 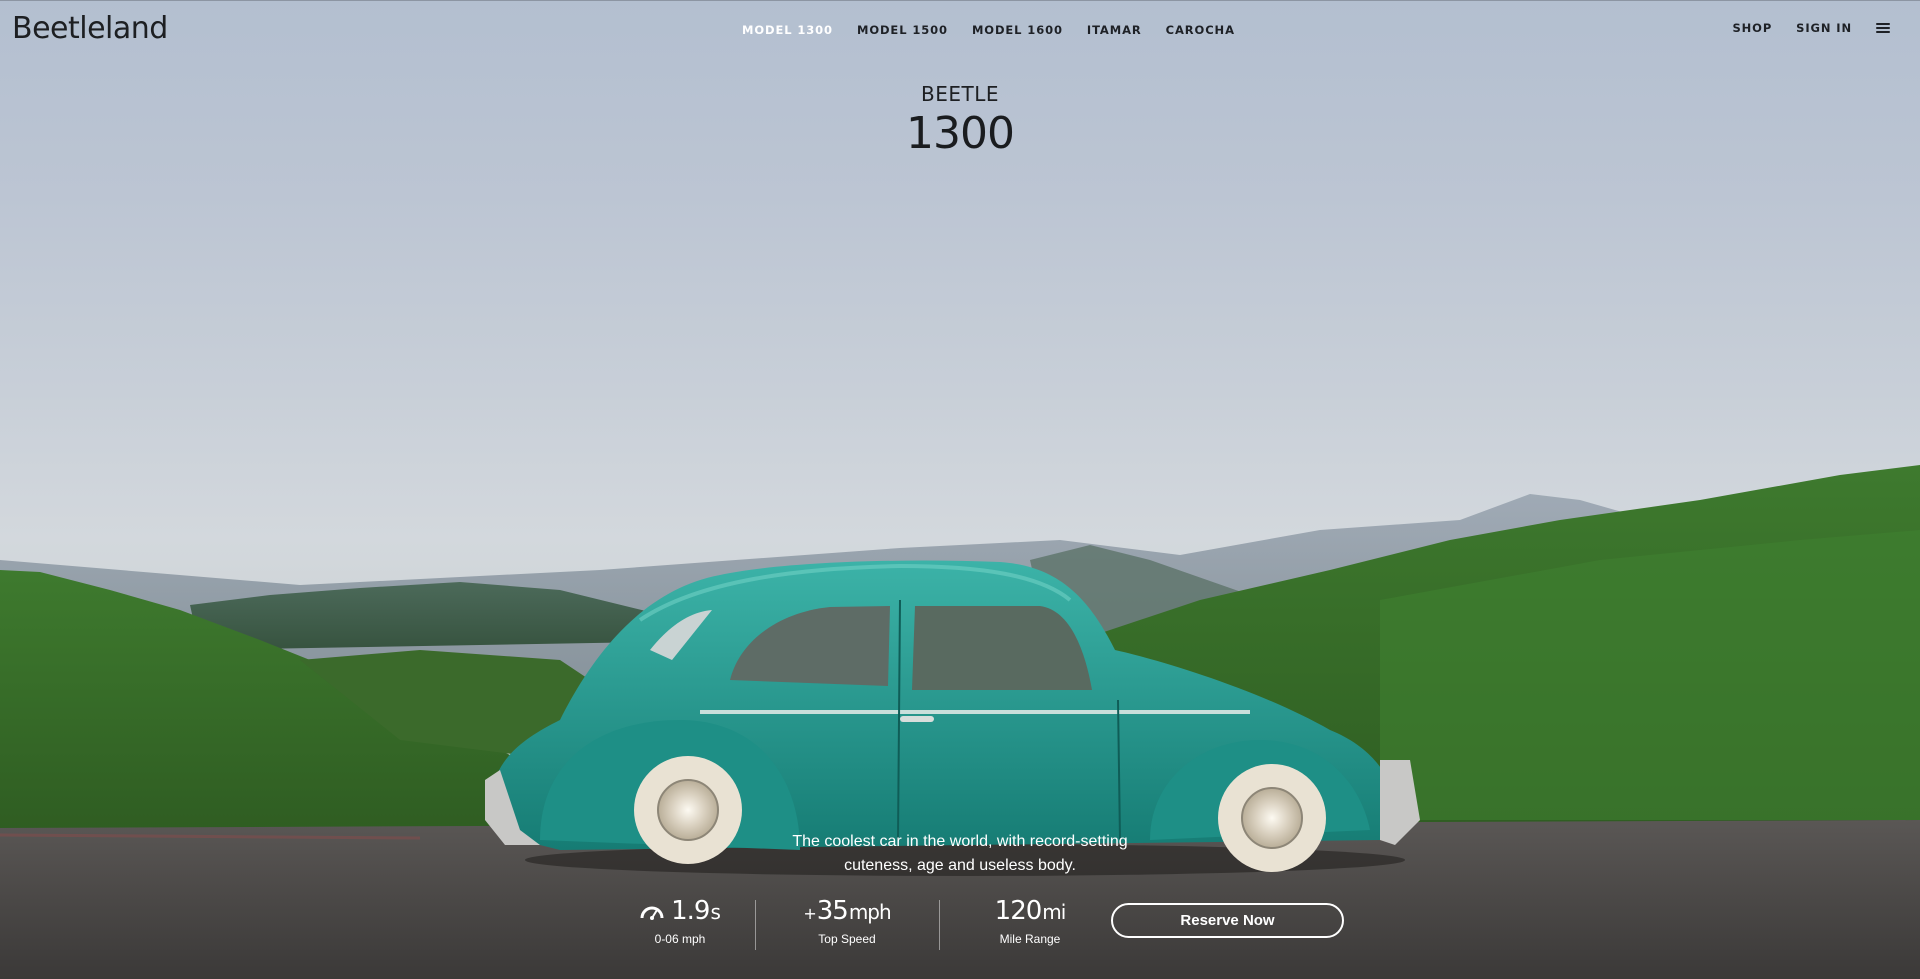 What do you see at coordinates (1030, 939) in the screenshot?
I see `stat-mile-range-label: Mile Range` at bounding box center [1030, 939].